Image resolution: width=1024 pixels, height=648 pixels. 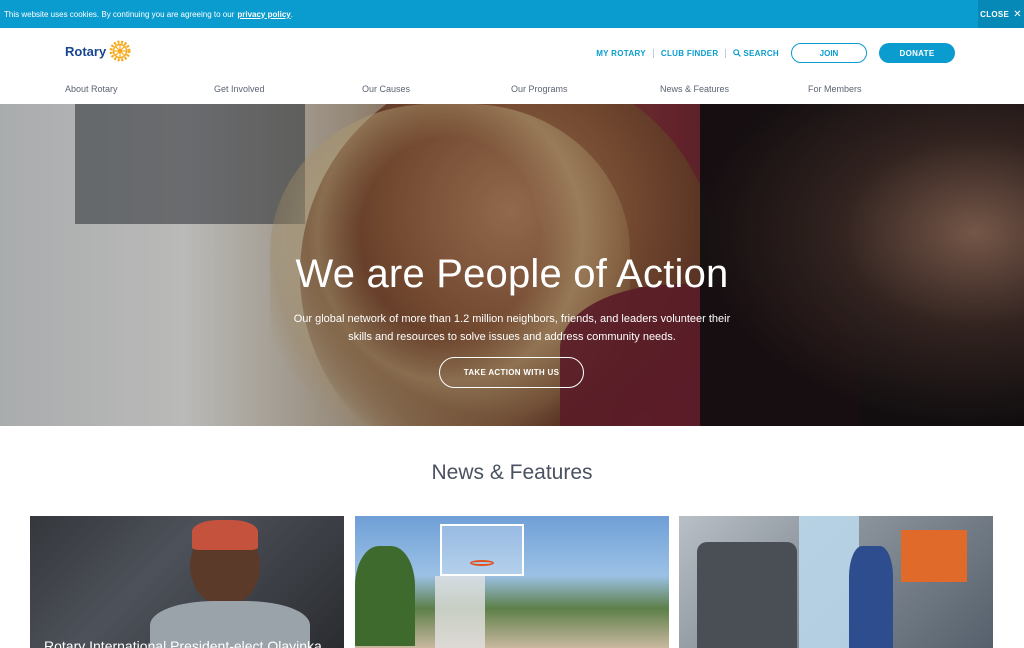 I want to click on cookie-close-label: CLOSE, so click(x=995, y=14).